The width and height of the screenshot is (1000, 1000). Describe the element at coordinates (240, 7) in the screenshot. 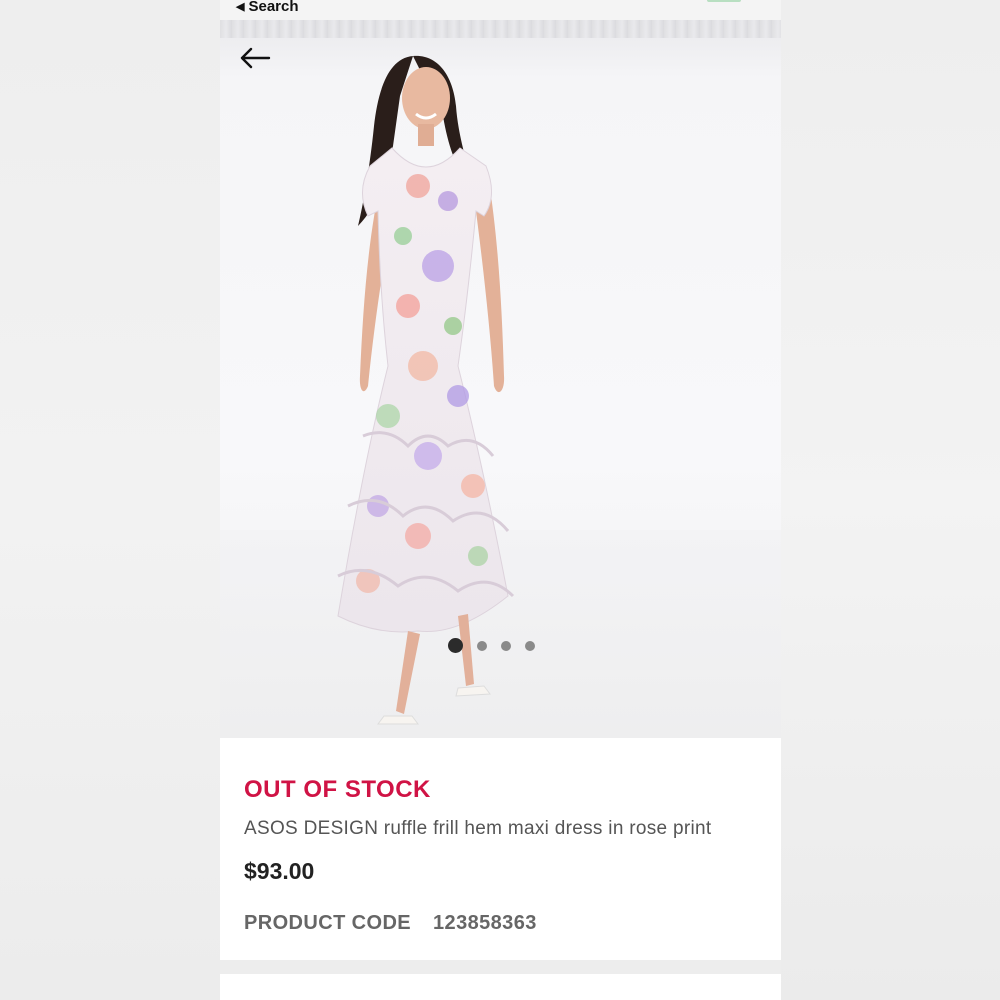

I see `back-triangle-icon: ◀` at that location.